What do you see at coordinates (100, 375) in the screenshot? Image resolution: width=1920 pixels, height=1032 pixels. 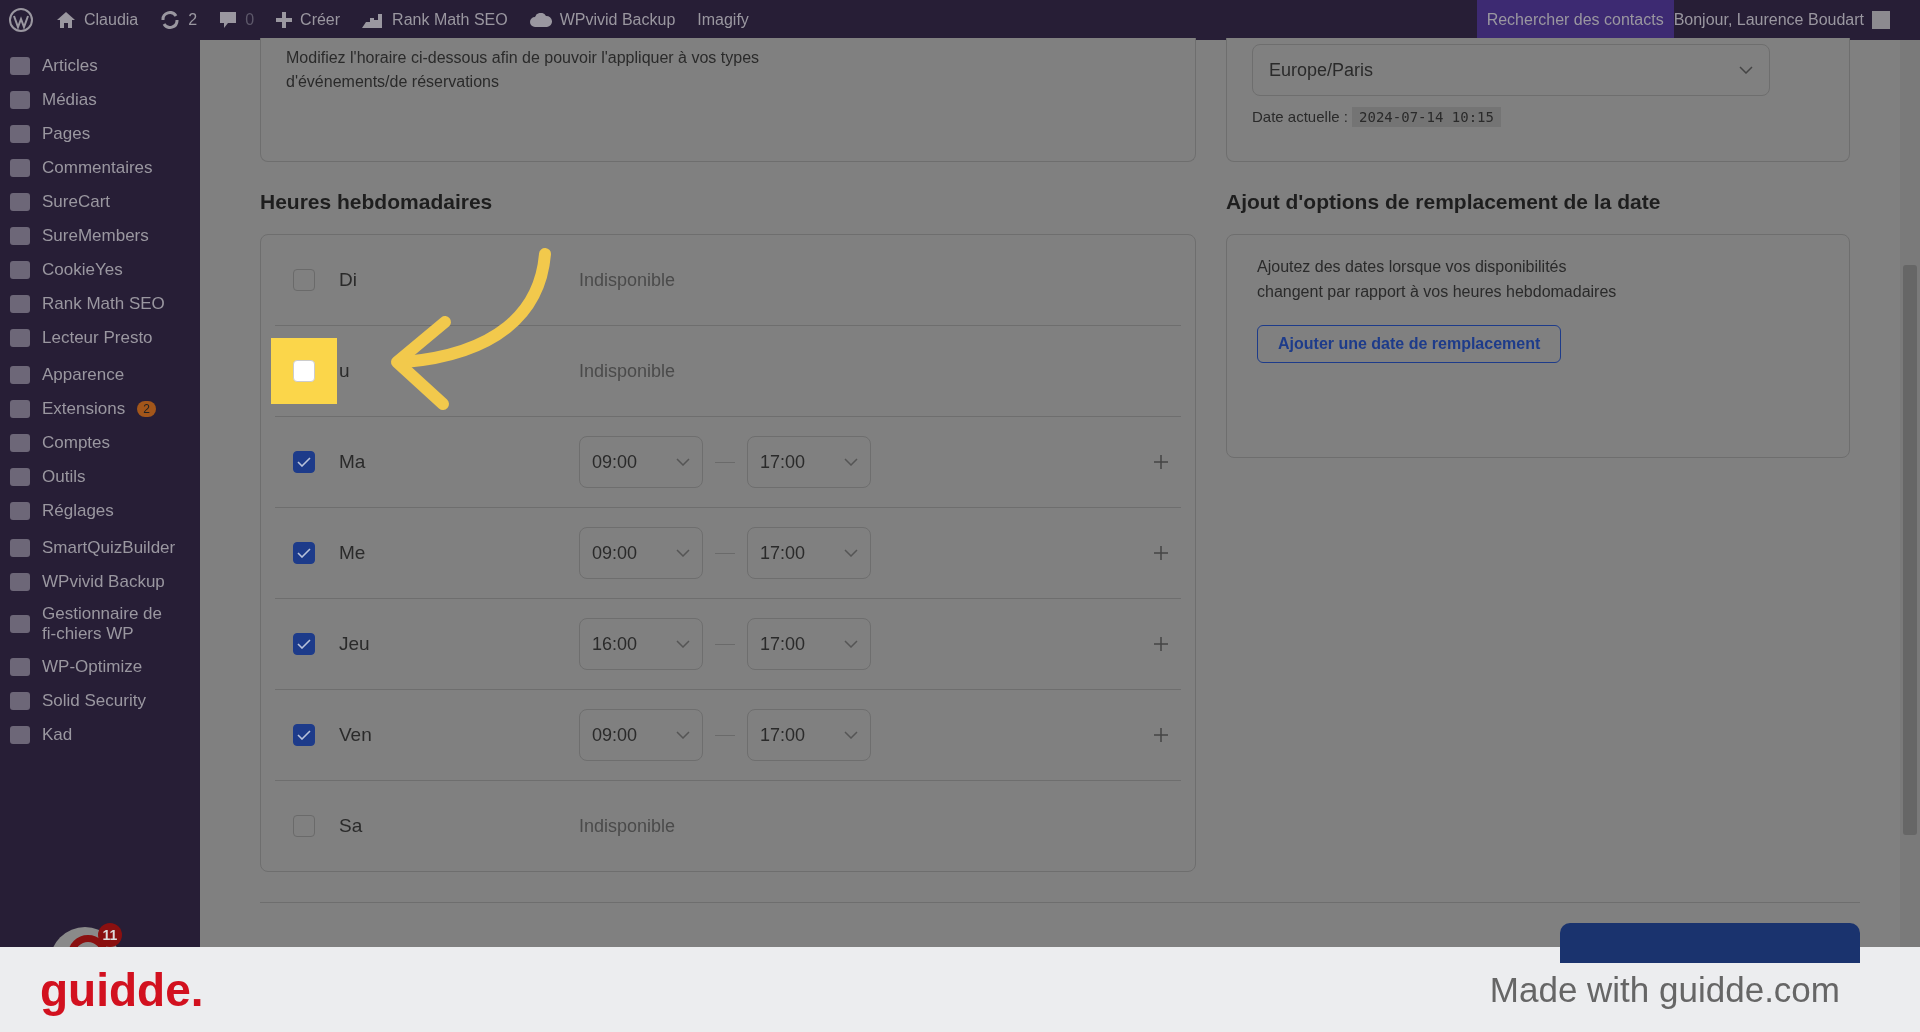 I see `sidebar-item: Apparence` at bounding box center [100, 375].